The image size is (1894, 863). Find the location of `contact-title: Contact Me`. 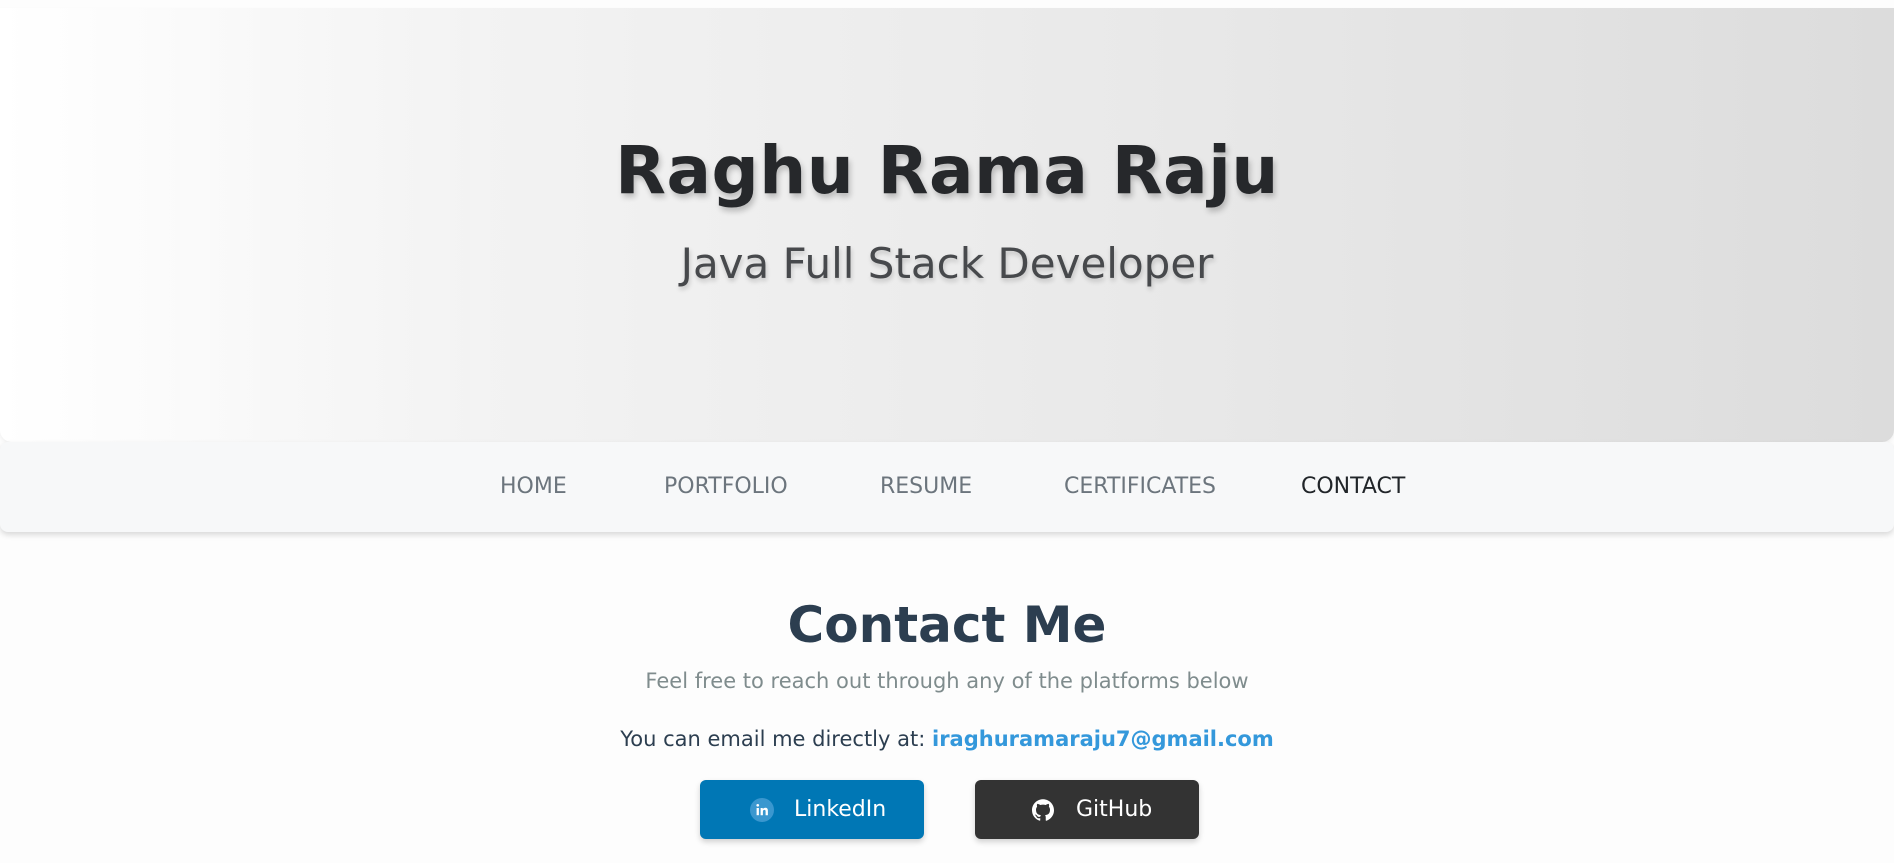

contact-title: Contact Me is located at coordinates (947, 625).